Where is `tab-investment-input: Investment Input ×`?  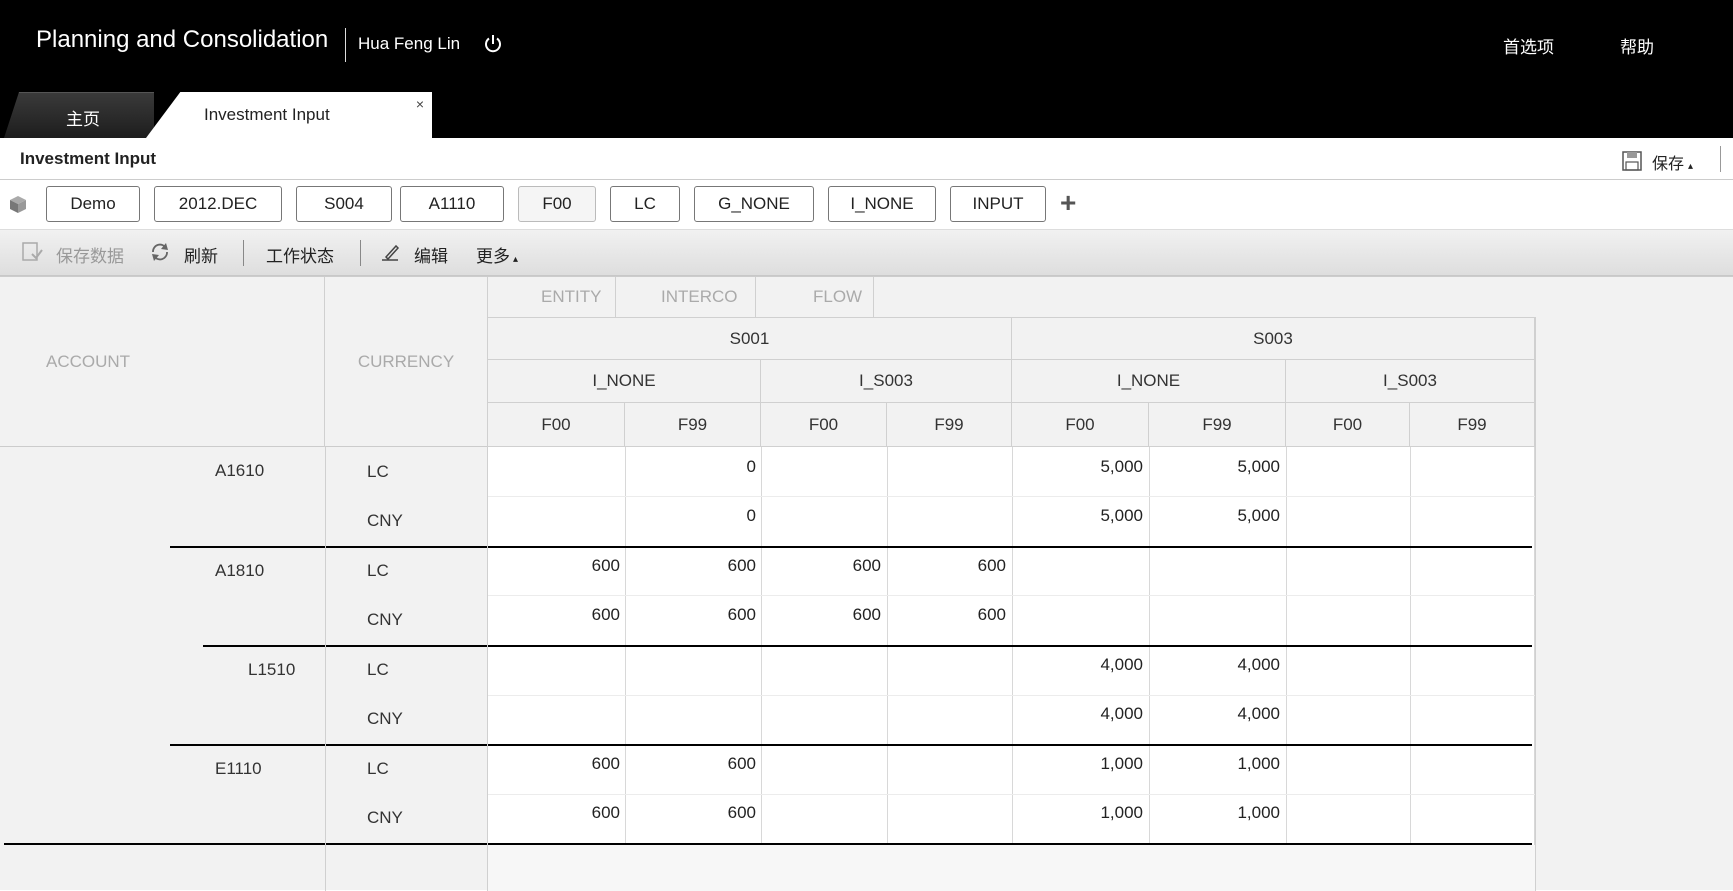
tab-investment-input: Investment Input × is located at coordinates (289, 115).